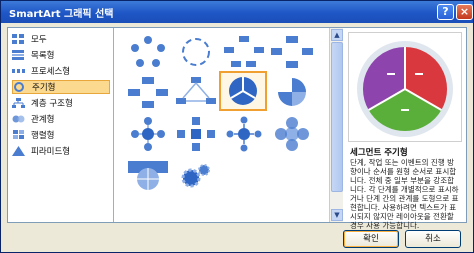 Image resolution: width=474 pixels, height=253 pixels. What do you see at coordinates (337, 35) in the screenshot?
I see `scroll-up-button: ▲` at bounding box center [337, 35].